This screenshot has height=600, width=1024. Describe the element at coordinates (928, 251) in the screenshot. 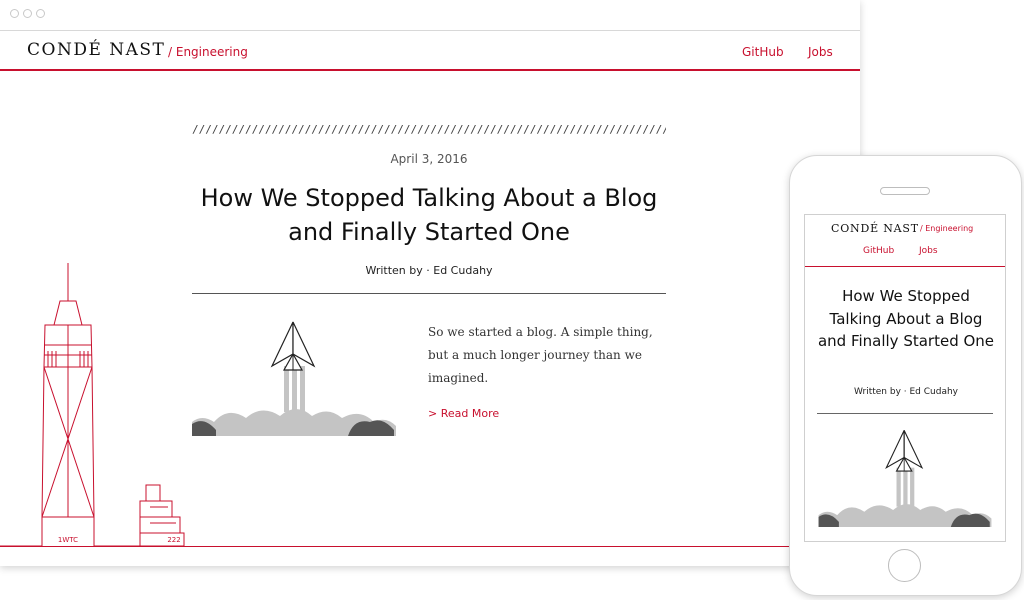

I see `mobile-nav-link-jobs: Jobs` at that location.